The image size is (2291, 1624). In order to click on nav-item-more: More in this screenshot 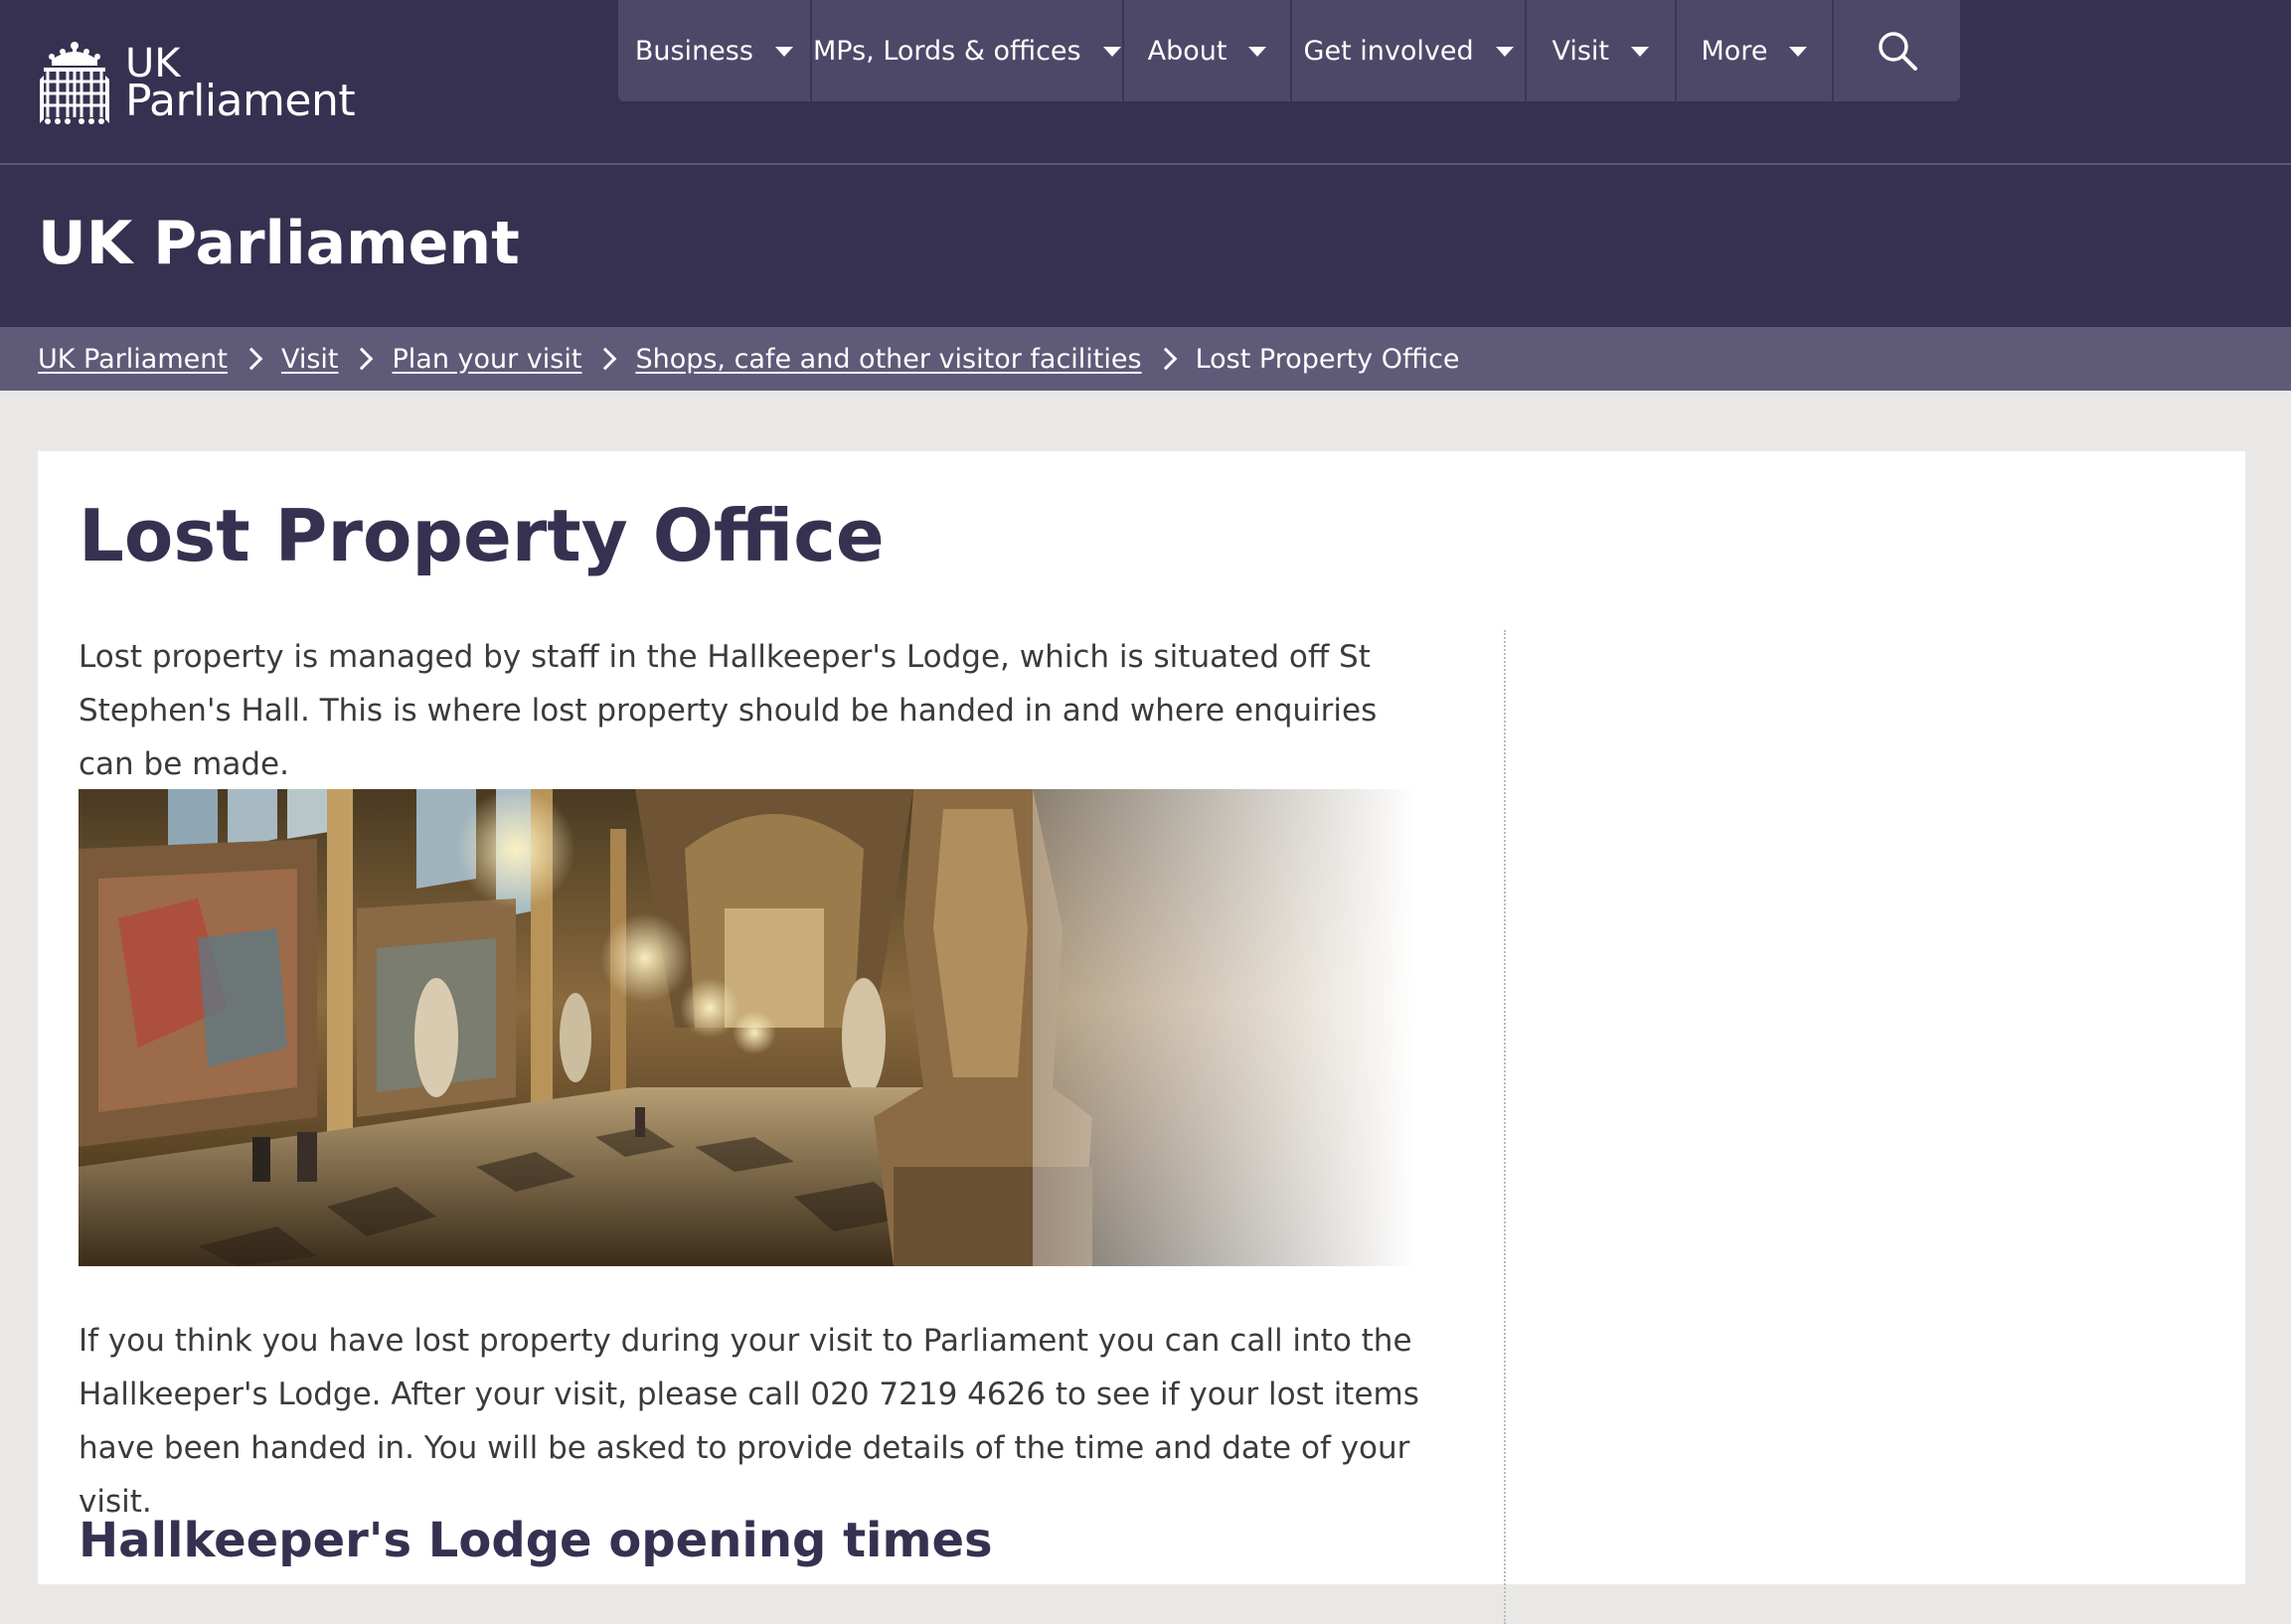, I will do `click(1756, 50)`.